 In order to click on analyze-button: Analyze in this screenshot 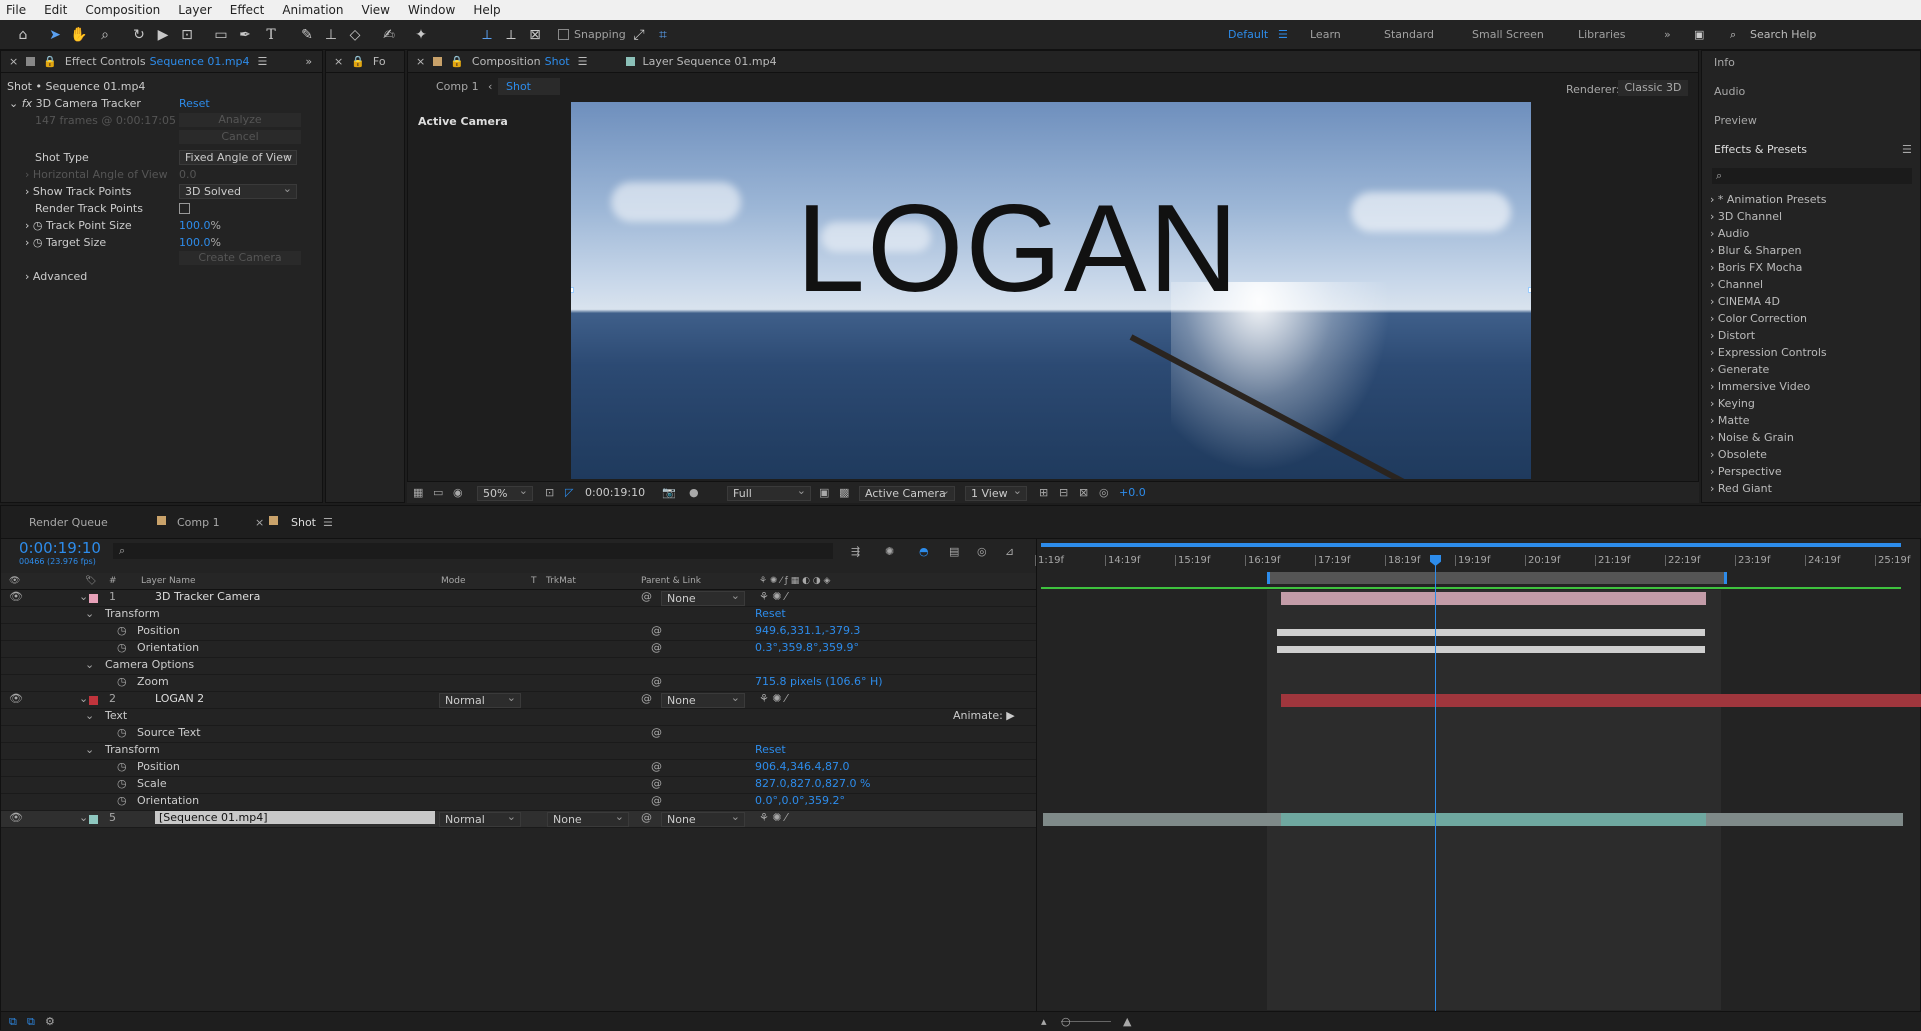, I will do `click(240, 120)`.